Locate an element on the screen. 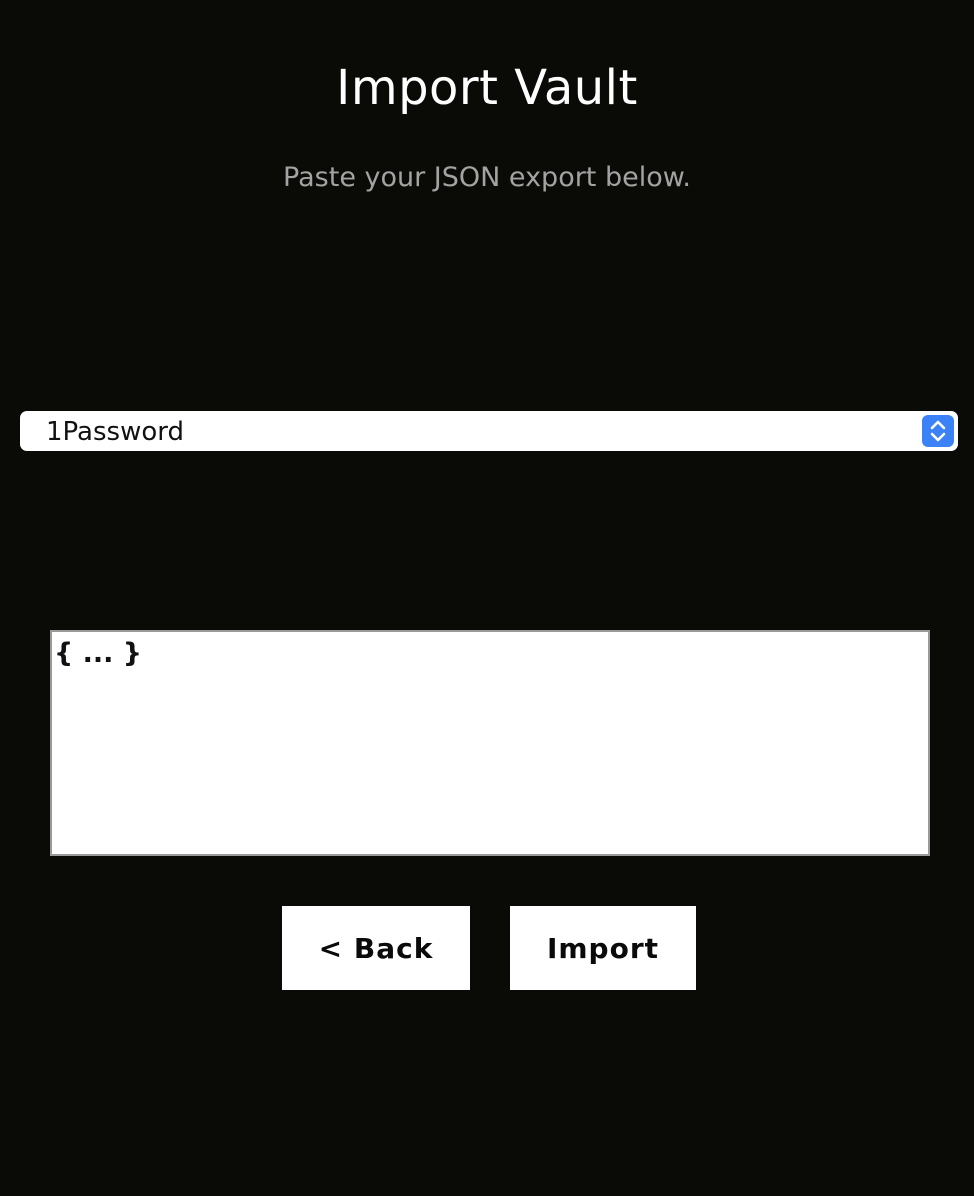 This screenshot has width=974, height=1196. source-select: 1Password is located at coordinates (489, 431).